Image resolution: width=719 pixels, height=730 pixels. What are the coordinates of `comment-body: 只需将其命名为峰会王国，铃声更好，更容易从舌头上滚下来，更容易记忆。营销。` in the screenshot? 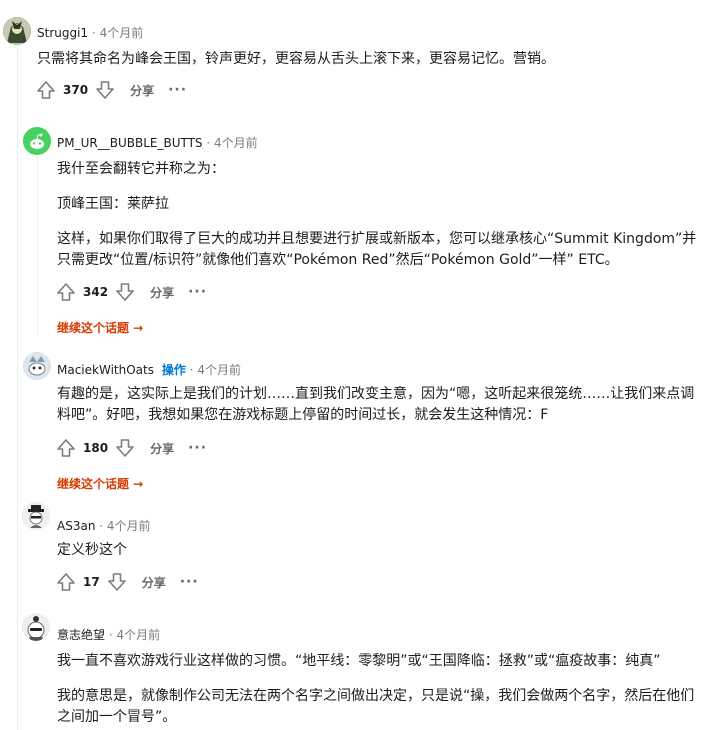 It's located at (372, 59).